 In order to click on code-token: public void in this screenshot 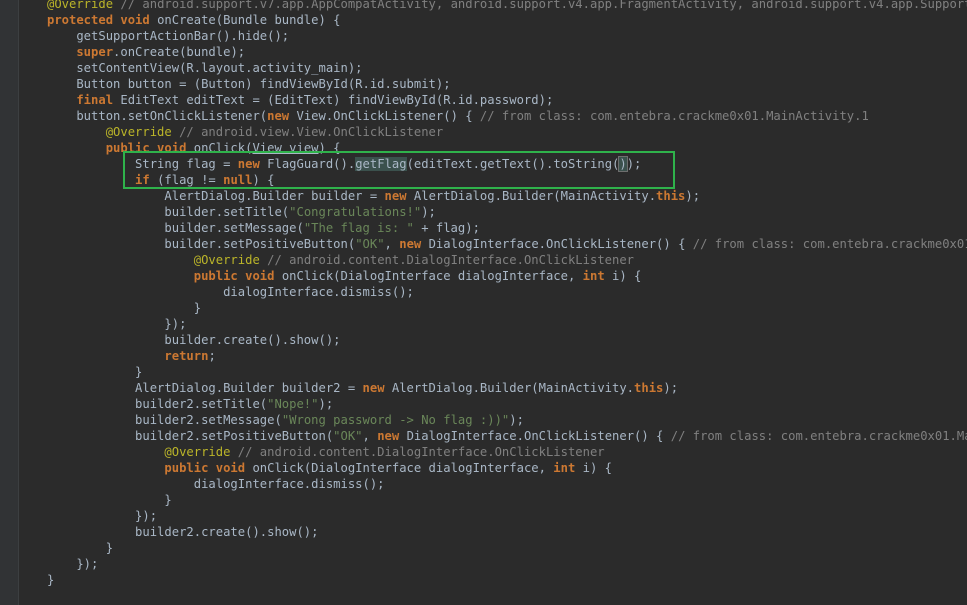, I will do `click(150, 468)`.